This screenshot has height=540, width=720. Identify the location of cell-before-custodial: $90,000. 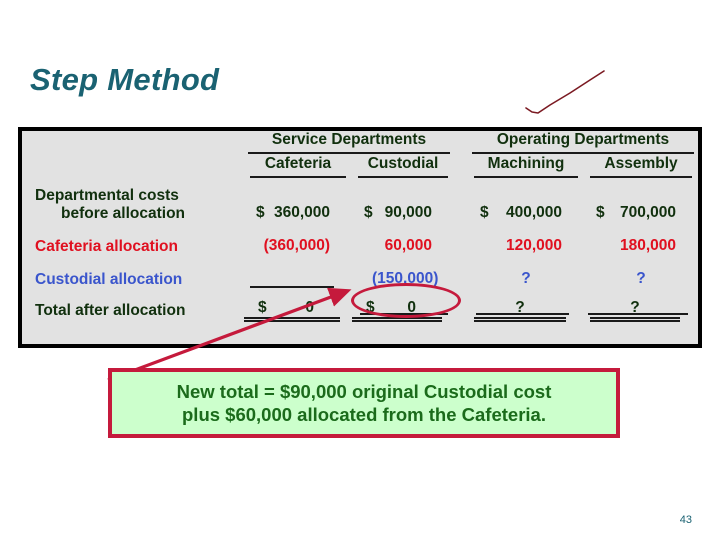
(398, 212).